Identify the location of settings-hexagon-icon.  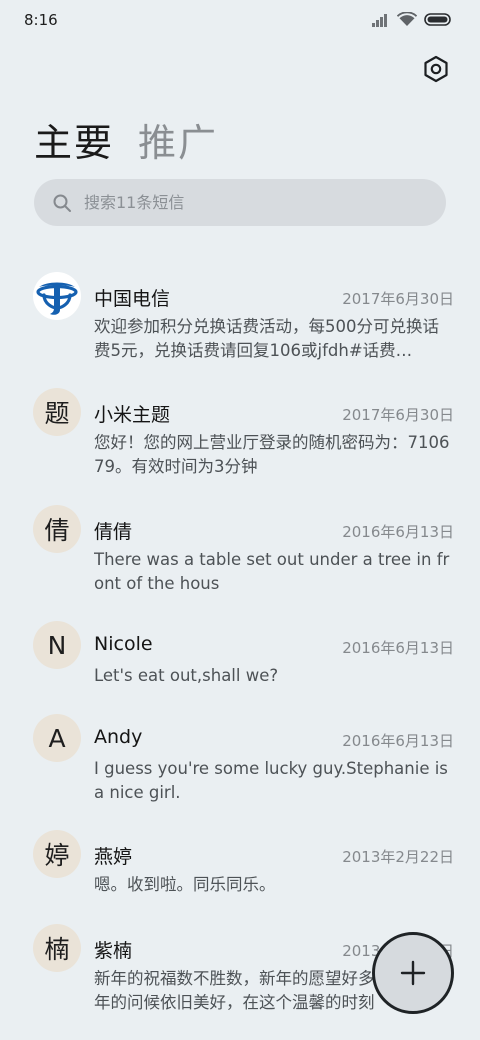
(436, 69).